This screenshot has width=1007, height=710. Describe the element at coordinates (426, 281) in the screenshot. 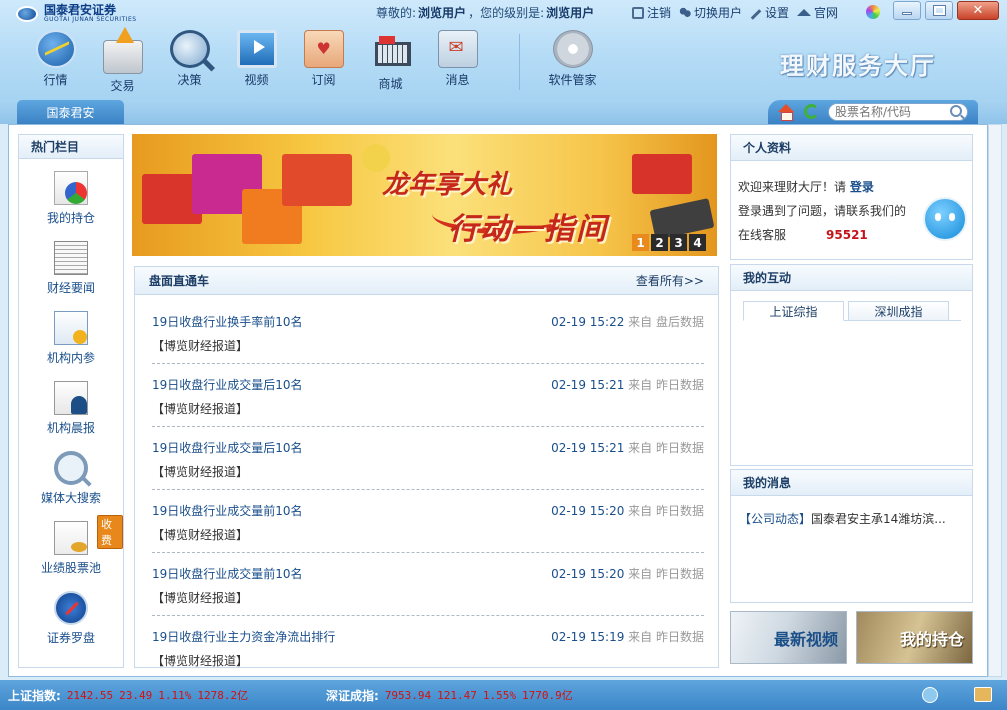

I see `market-news-header: 盘面直通车 查看所有>>` at that location.